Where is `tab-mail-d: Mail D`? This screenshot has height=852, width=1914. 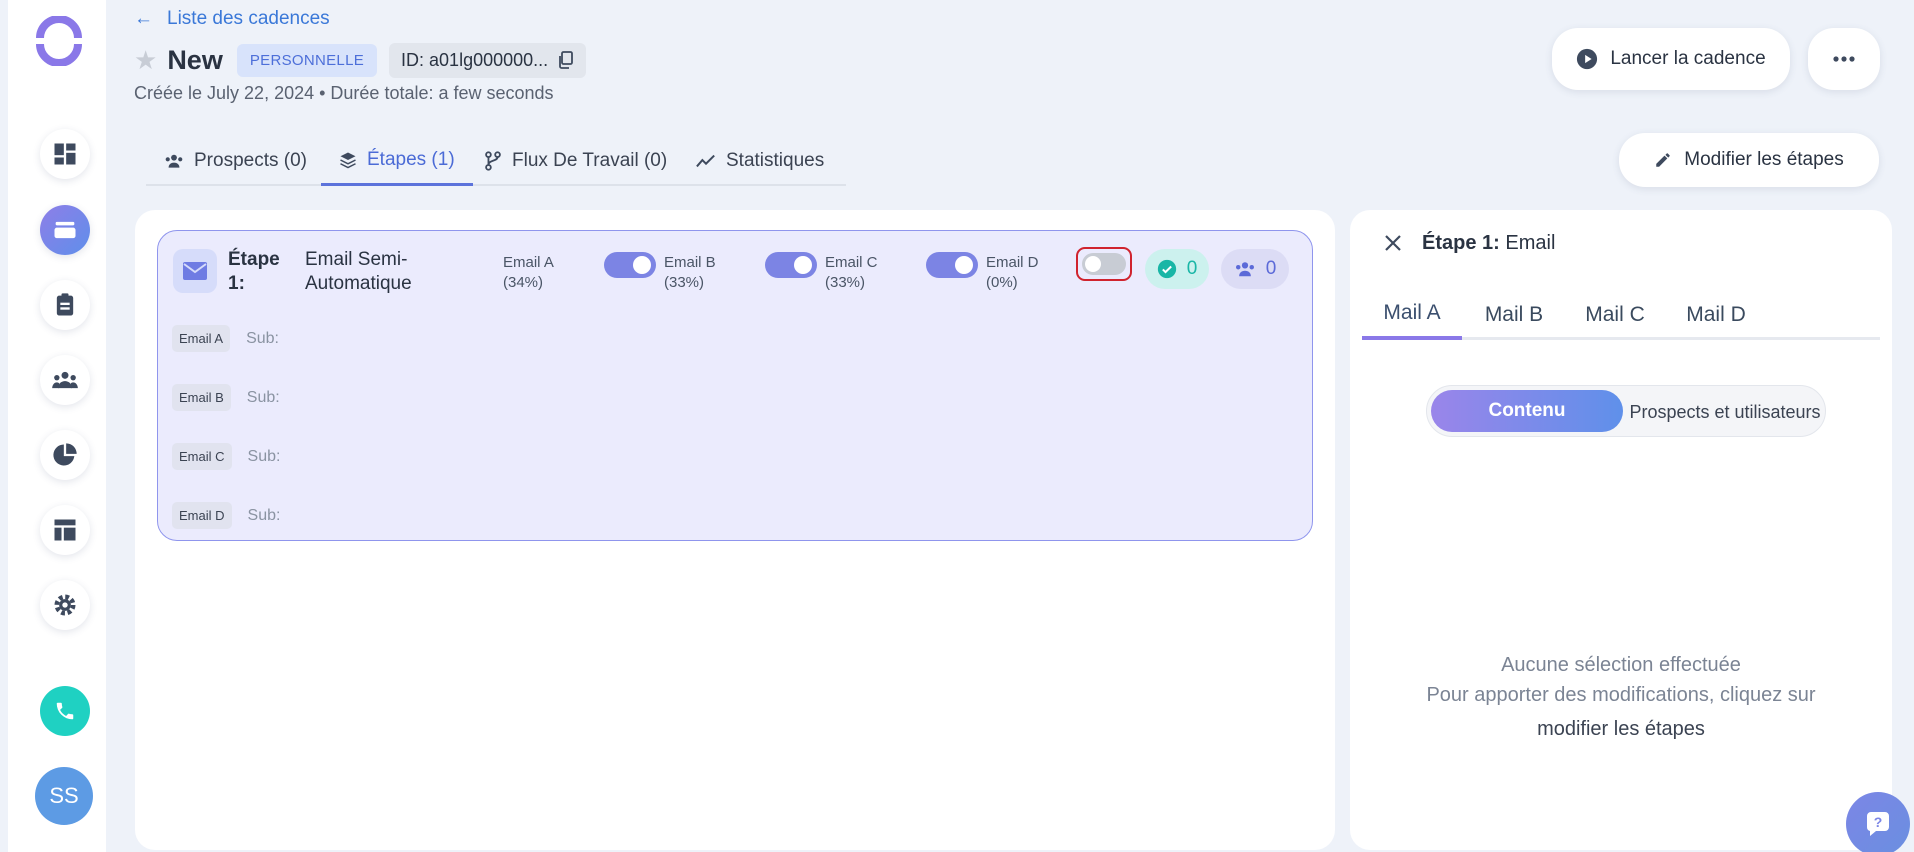 tab-mail-d: Mail D is located at coordinates (1716, 315).